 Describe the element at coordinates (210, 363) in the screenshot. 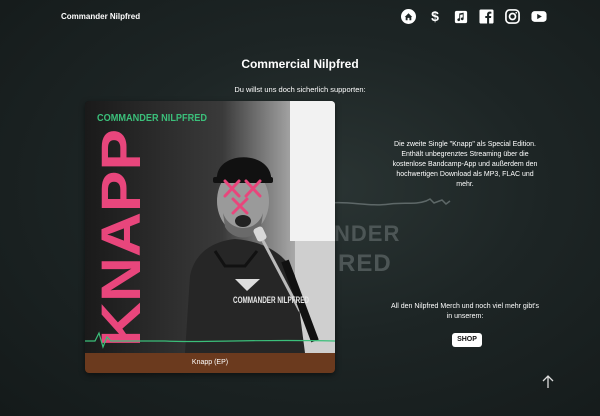

I see `album-caption: Knapp (EP)` at that location.